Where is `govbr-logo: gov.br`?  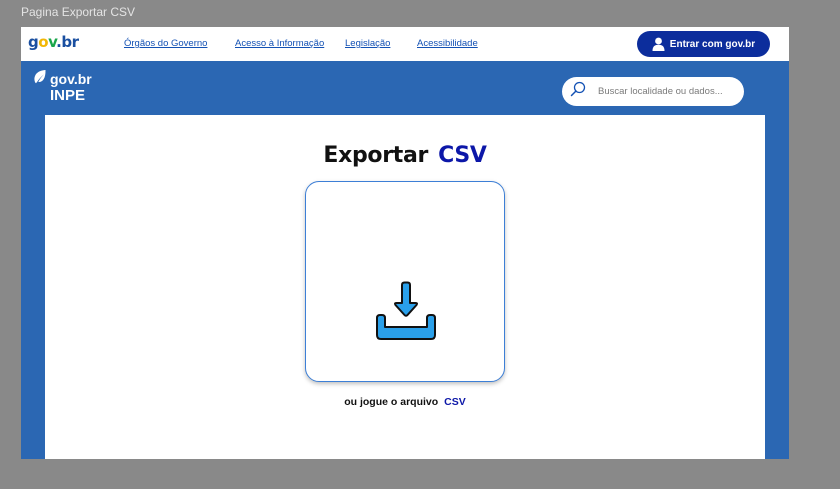
govbr-logo: gov.br is located at coordinates (53, 42).